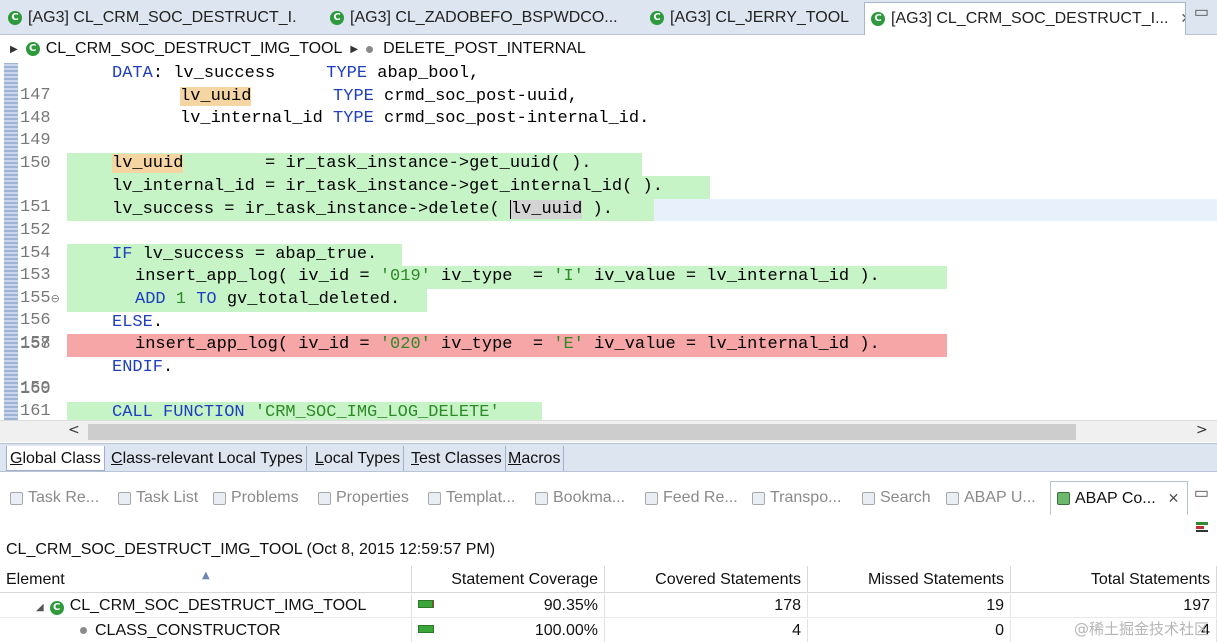  Describe the element at coordinates (909, 606) in the screenshot. I see `missed-cell: 19` at that location.